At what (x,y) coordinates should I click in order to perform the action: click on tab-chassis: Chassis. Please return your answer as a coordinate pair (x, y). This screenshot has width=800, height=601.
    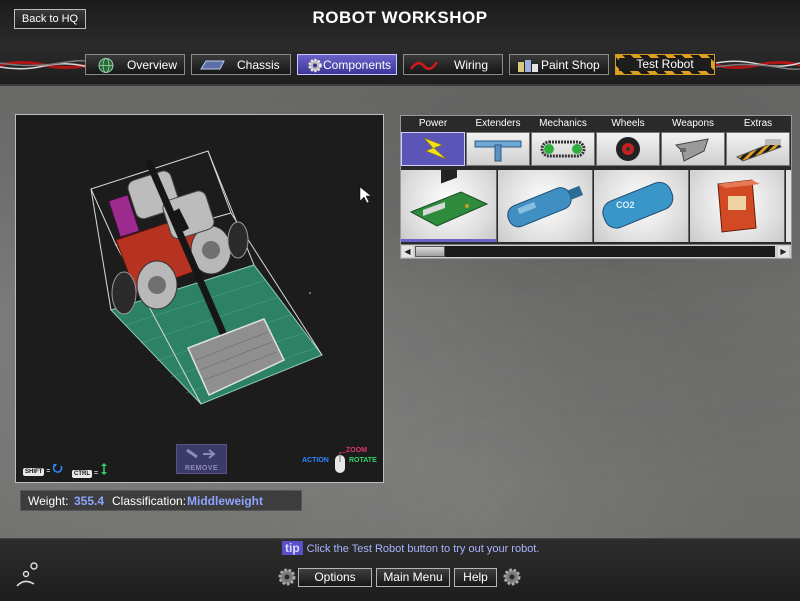
    Looking at the image, I should click on (241, 64).